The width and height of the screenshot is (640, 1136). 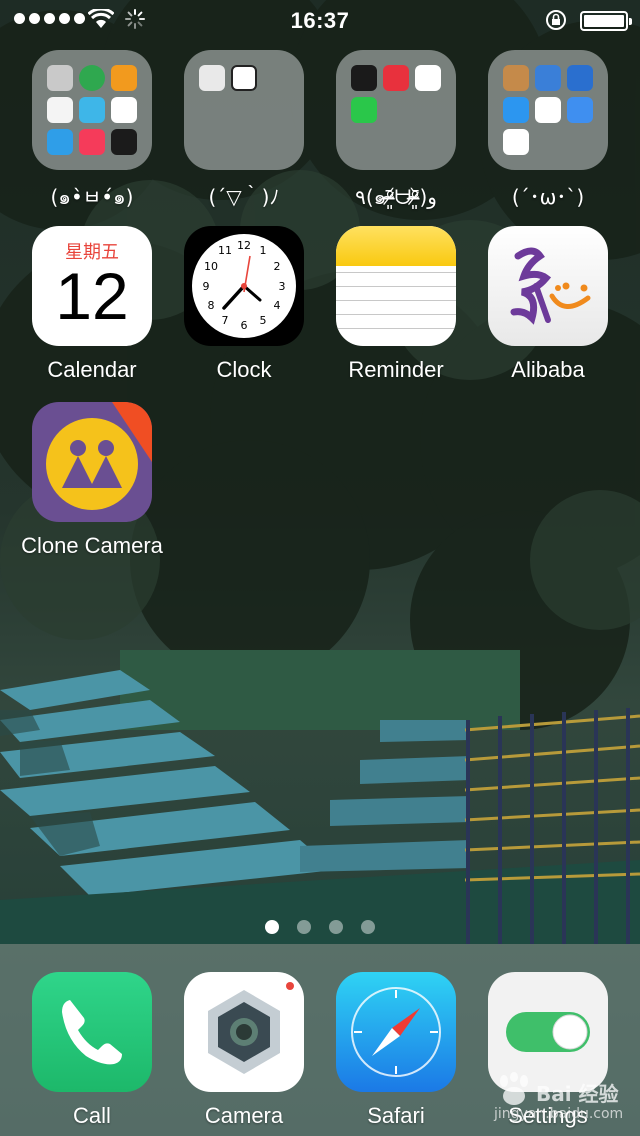 What do you see at coordinates (225, 320) in the screenshot?
I see `dial-7: 7` at bounding box center [225, 320].